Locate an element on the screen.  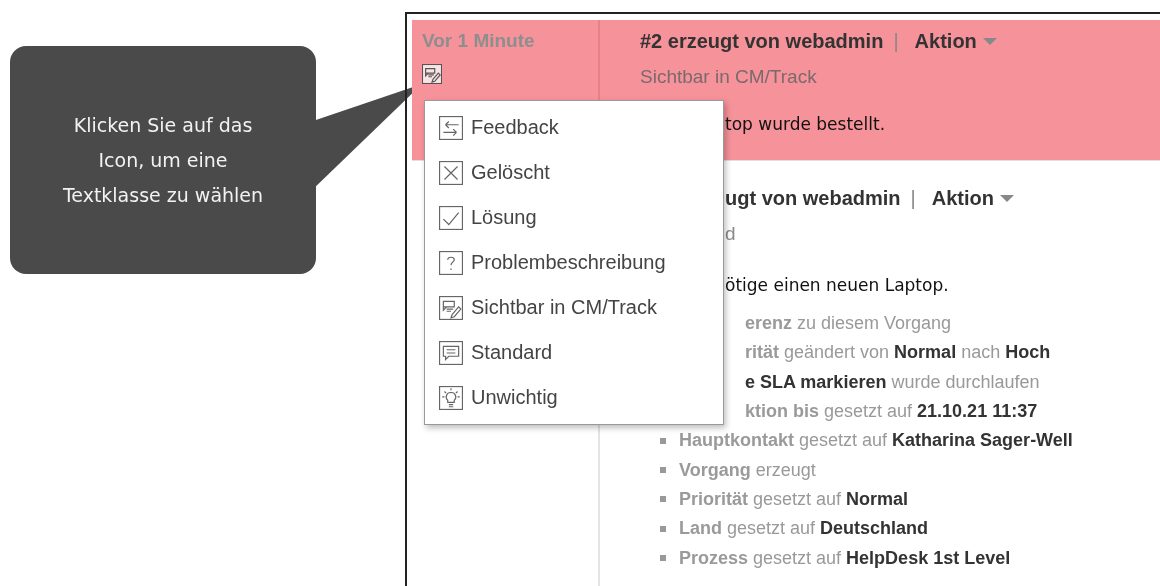
history-line: e SLA markieren wurde durchlaufen is located at coordinates (892, 382).